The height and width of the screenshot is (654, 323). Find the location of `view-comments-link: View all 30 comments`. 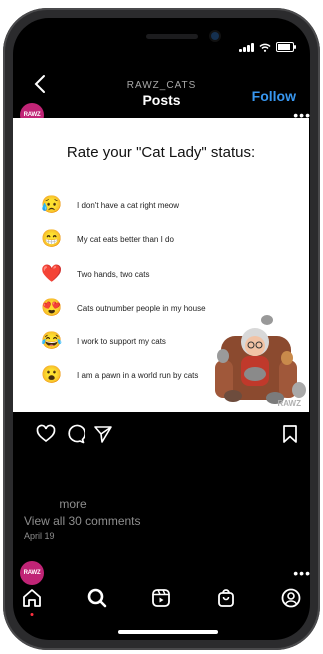

view-comments-link: View all 30 comments is located at coordinates (82, 521).